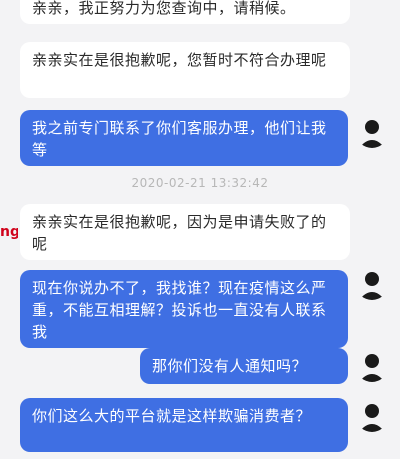 The width and height of the screenshot is (400, 459). I want to click on user-message: 你们这么大的平台就是这样欺骗消费者？, so click(184, 425).